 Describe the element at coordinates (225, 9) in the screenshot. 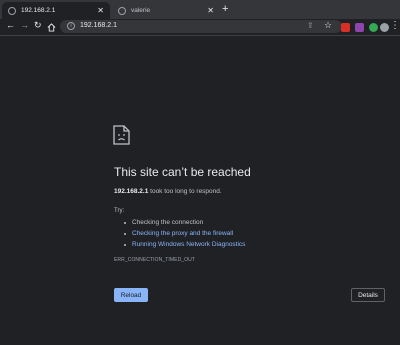

I see `new-tab-button: +` at that location.